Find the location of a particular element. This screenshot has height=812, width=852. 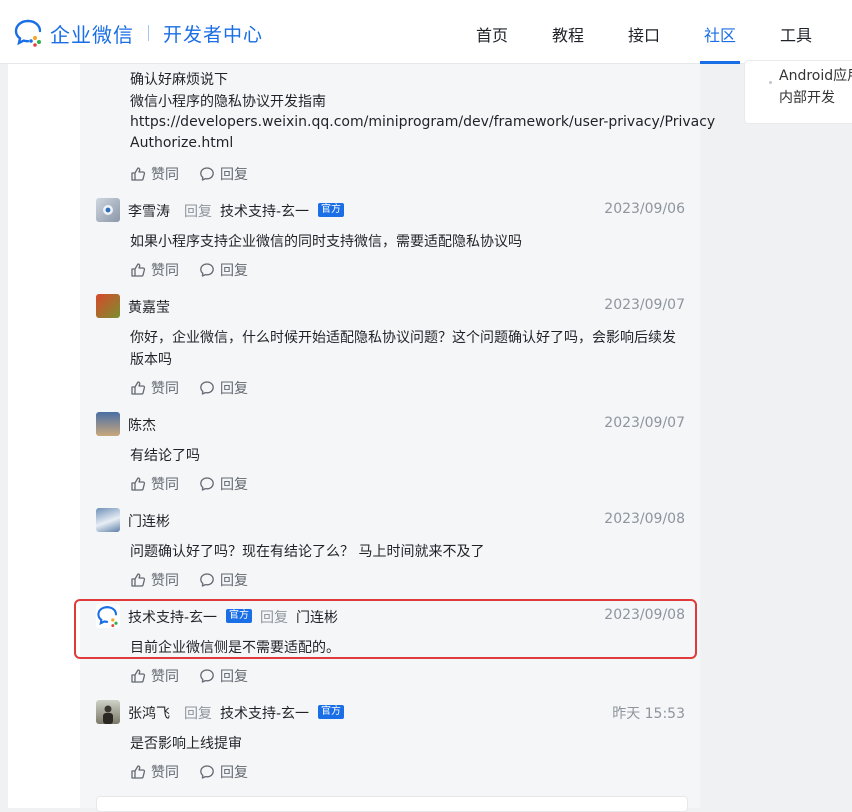

comment-author: 张鸿飞 is located at coordinates (149, 713).